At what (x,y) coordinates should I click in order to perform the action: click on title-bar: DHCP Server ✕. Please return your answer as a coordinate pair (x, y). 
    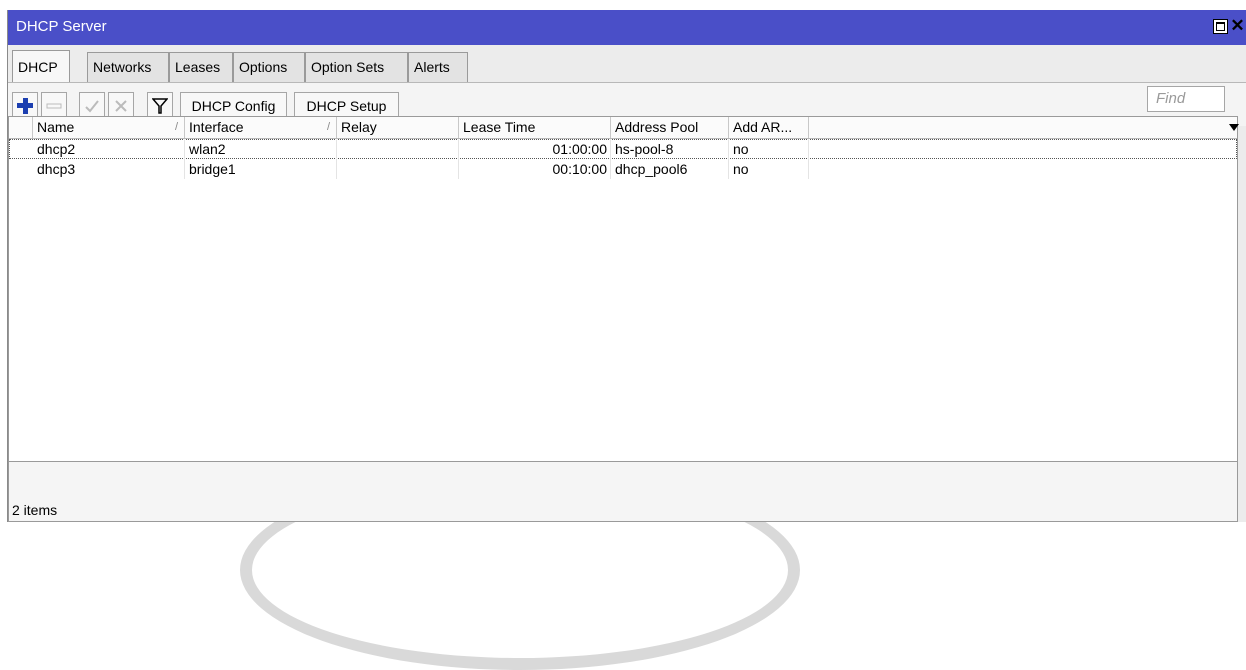
    Looking at the image, I should click on (627, 27).